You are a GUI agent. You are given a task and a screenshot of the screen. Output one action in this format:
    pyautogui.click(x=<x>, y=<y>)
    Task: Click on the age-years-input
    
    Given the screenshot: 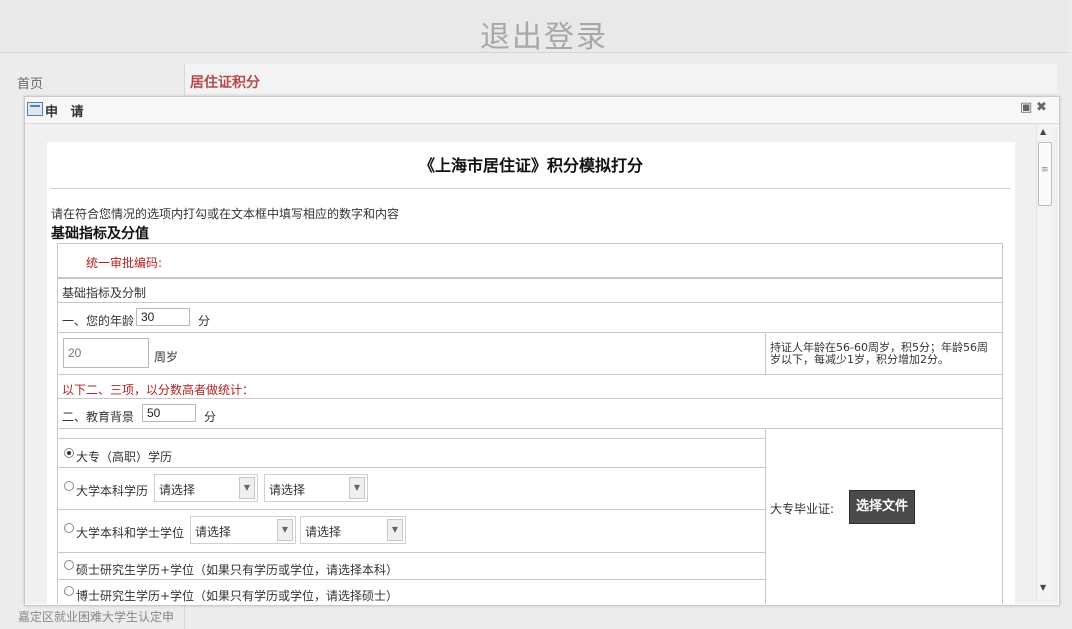 What is the action you would take?
    pyautogui.click(x=106, y=353)
    